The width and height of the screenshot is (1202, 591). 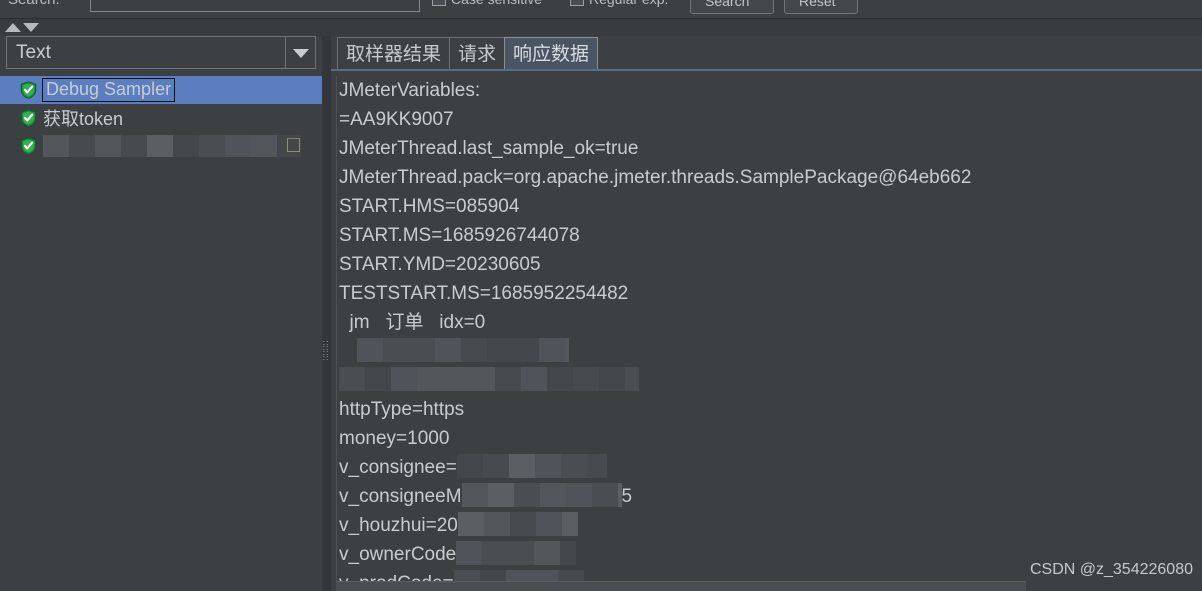 What do you see at coordinates (293, 145) in the screenshot?
I see `tree-item-checkbox-icon` at bounding box center [293, 145].